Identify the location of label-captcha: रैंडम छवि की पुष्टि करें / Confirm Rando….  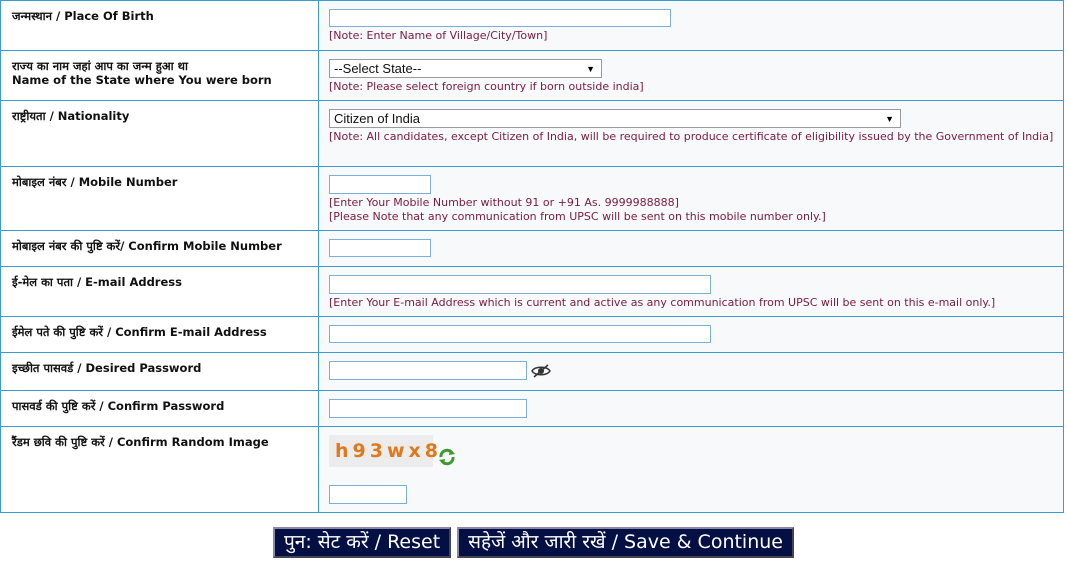
(159, 469).